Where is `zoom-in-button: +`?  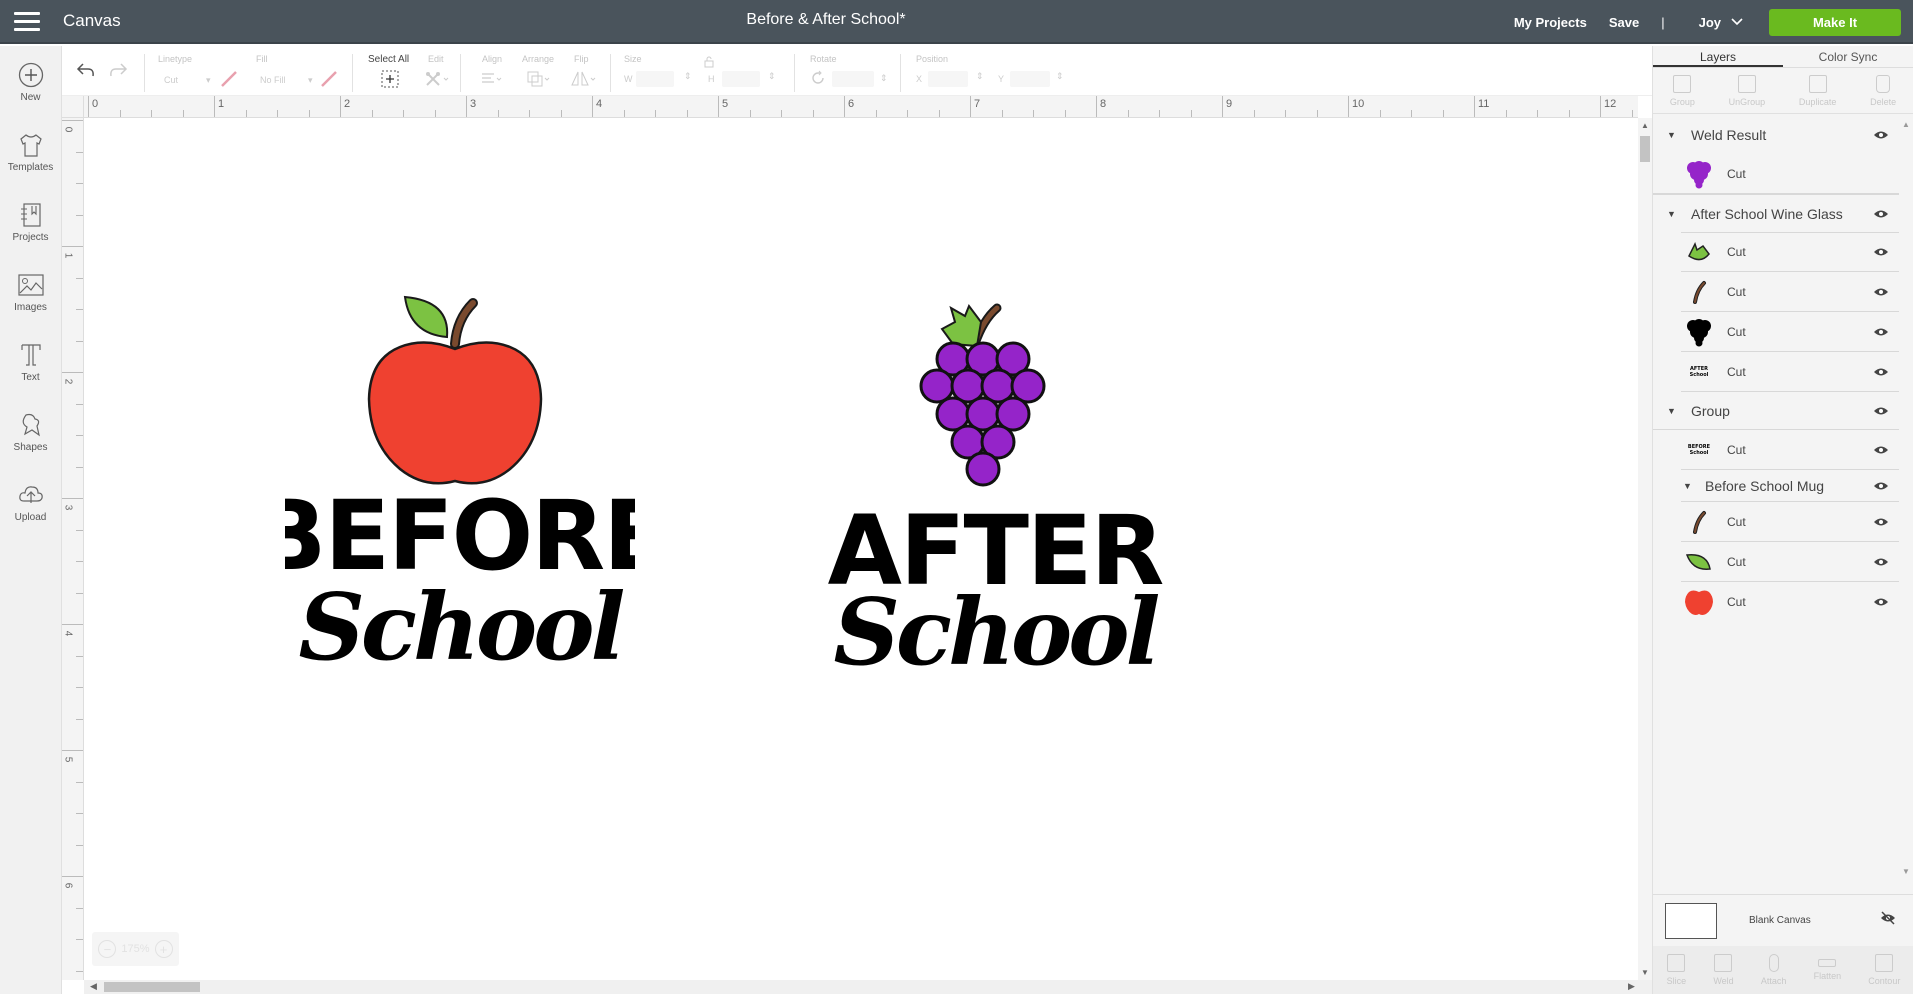 zoom-in-button: + is located at coordinates (163, 949).